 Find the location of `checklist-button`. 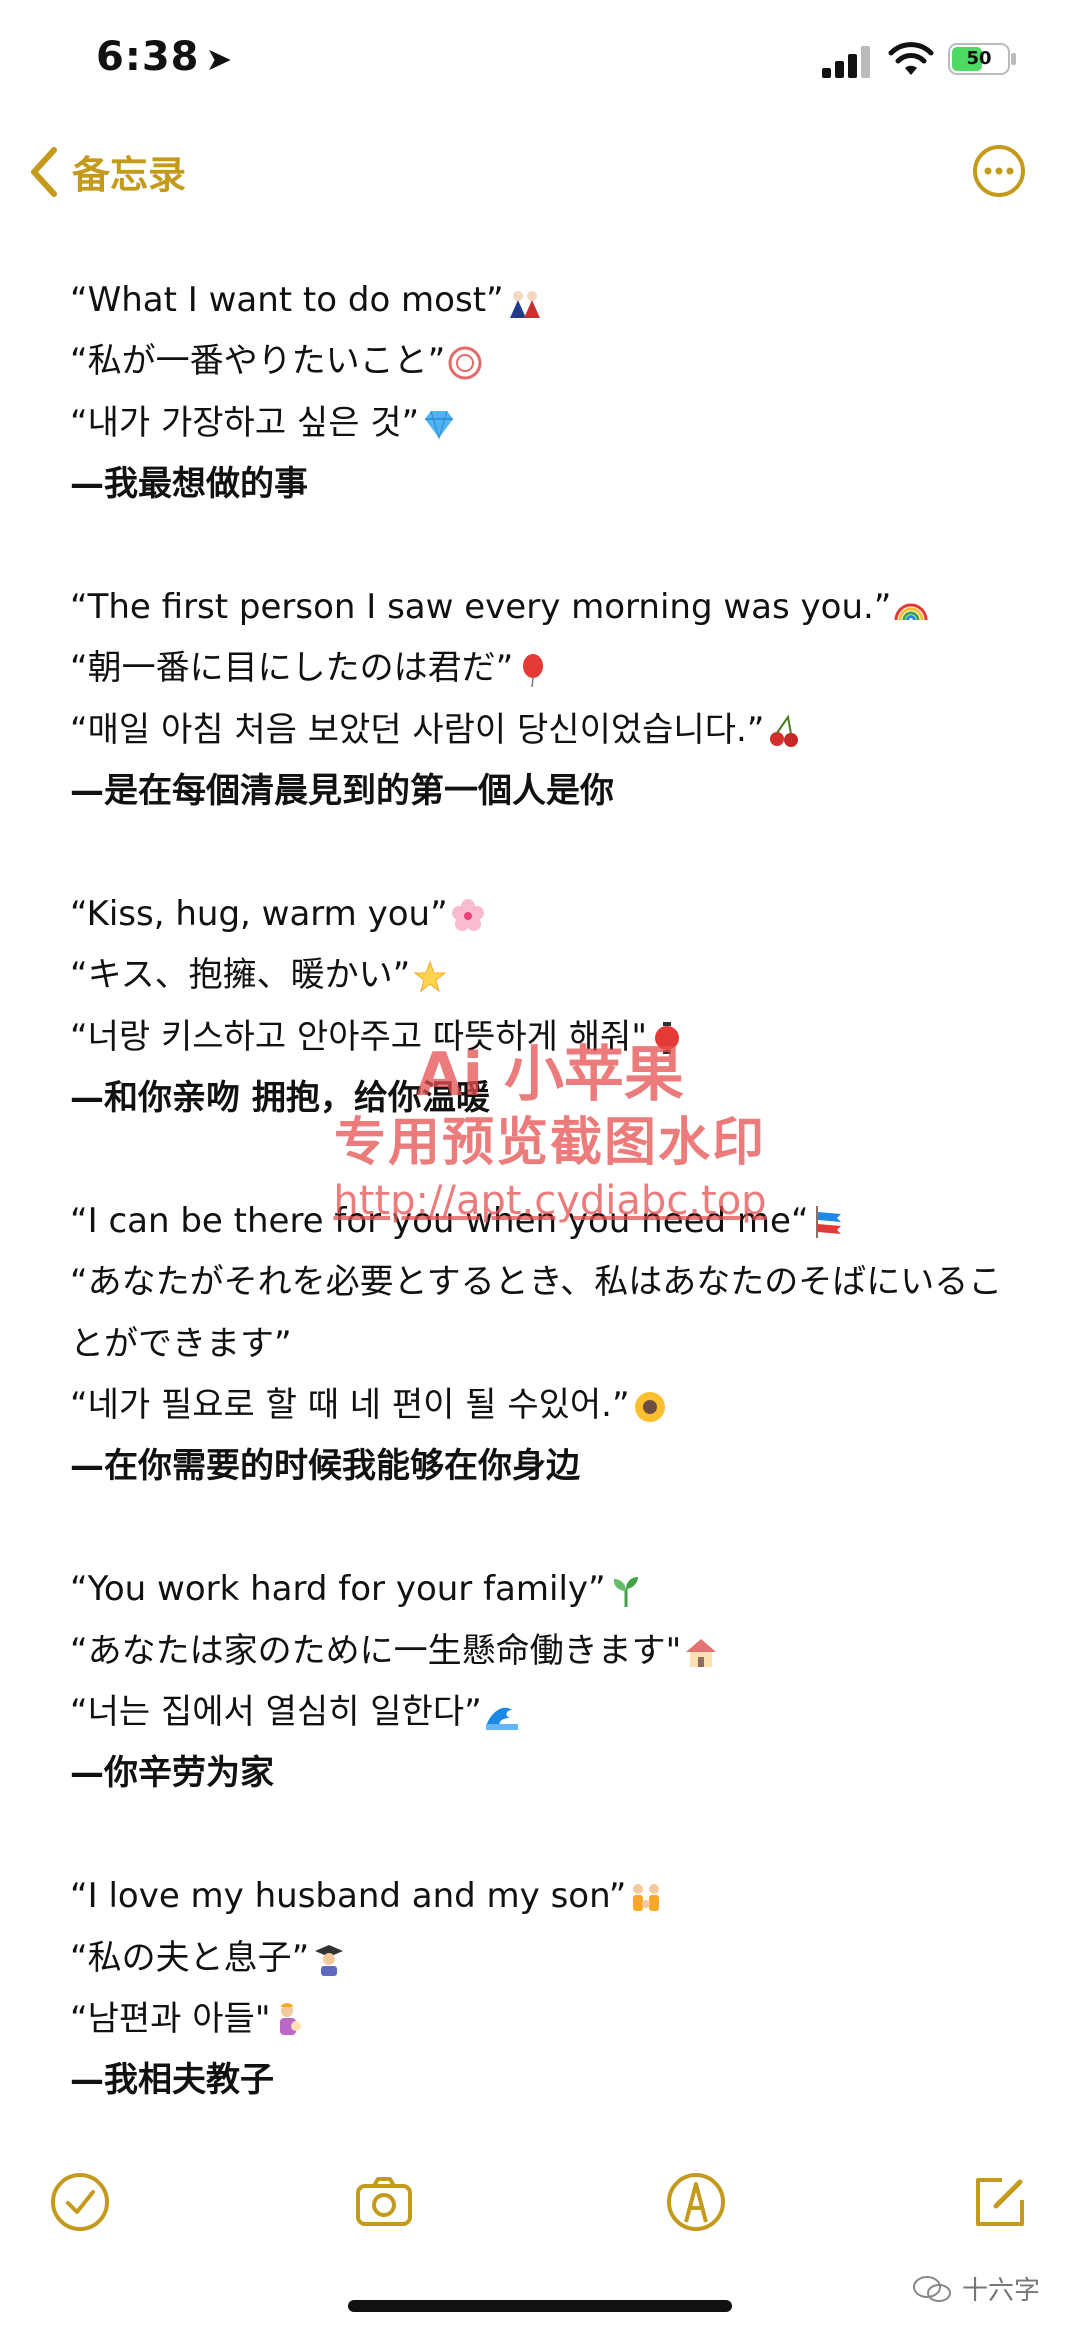

checklist-button is located at coordinates (80, 2202).